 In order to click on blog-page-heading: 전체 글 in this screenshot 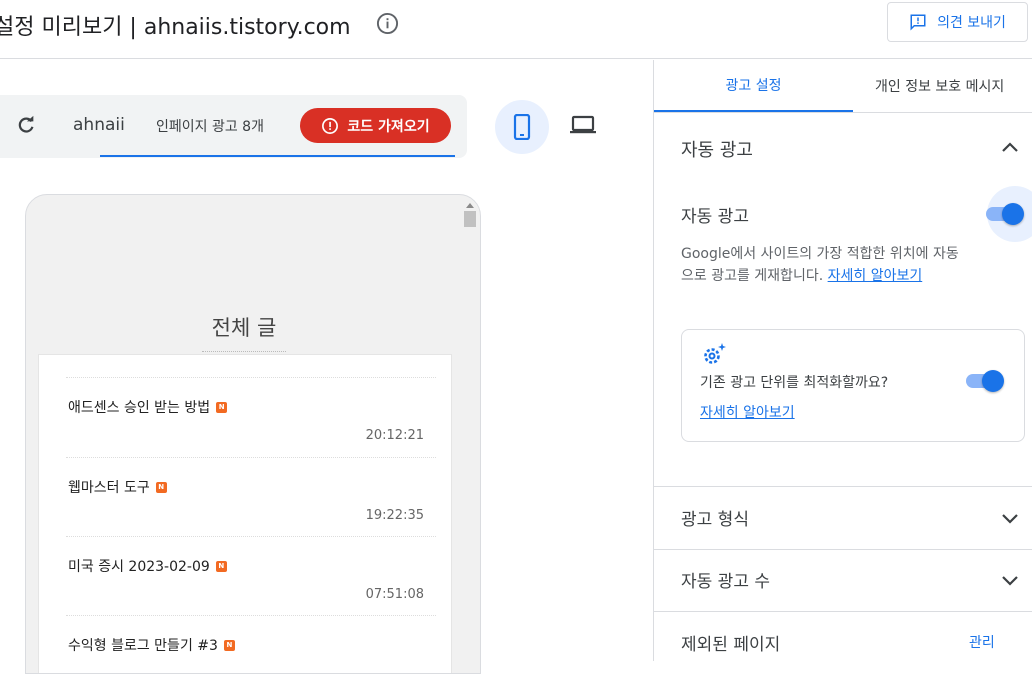, I will do `click(244, 328)`.